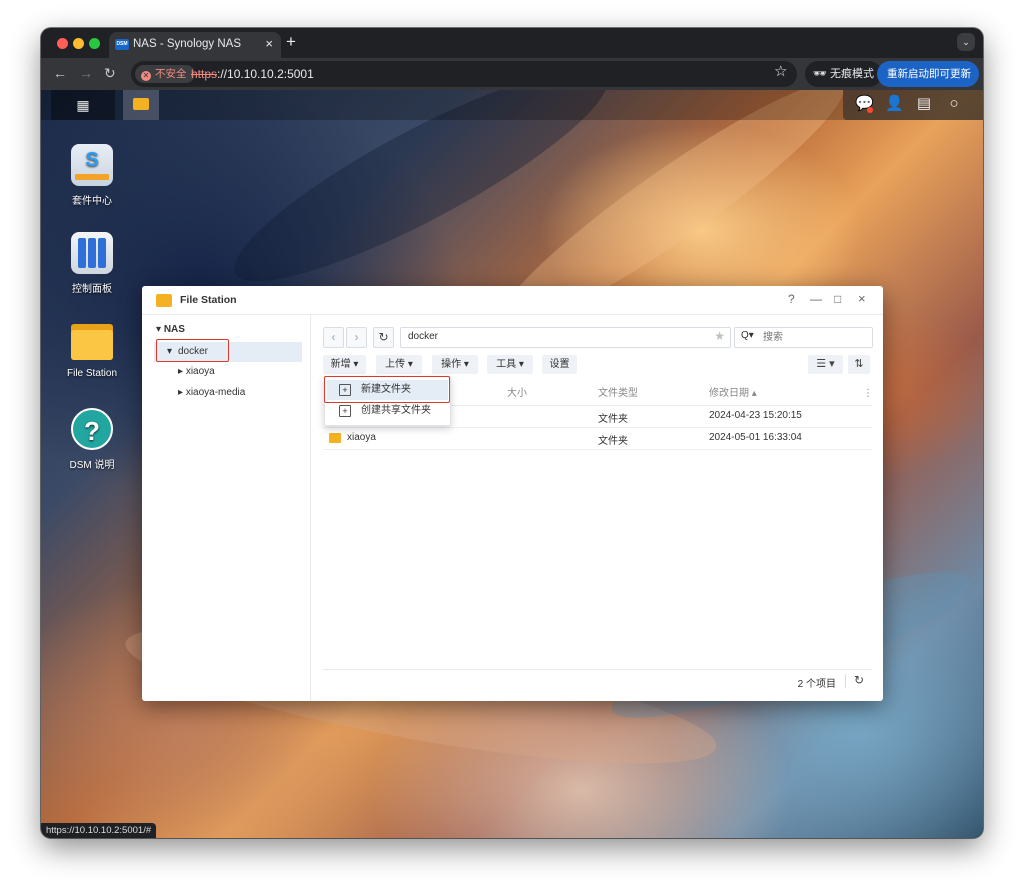  I want to click on settings-button: 设置, so click(559, 364).